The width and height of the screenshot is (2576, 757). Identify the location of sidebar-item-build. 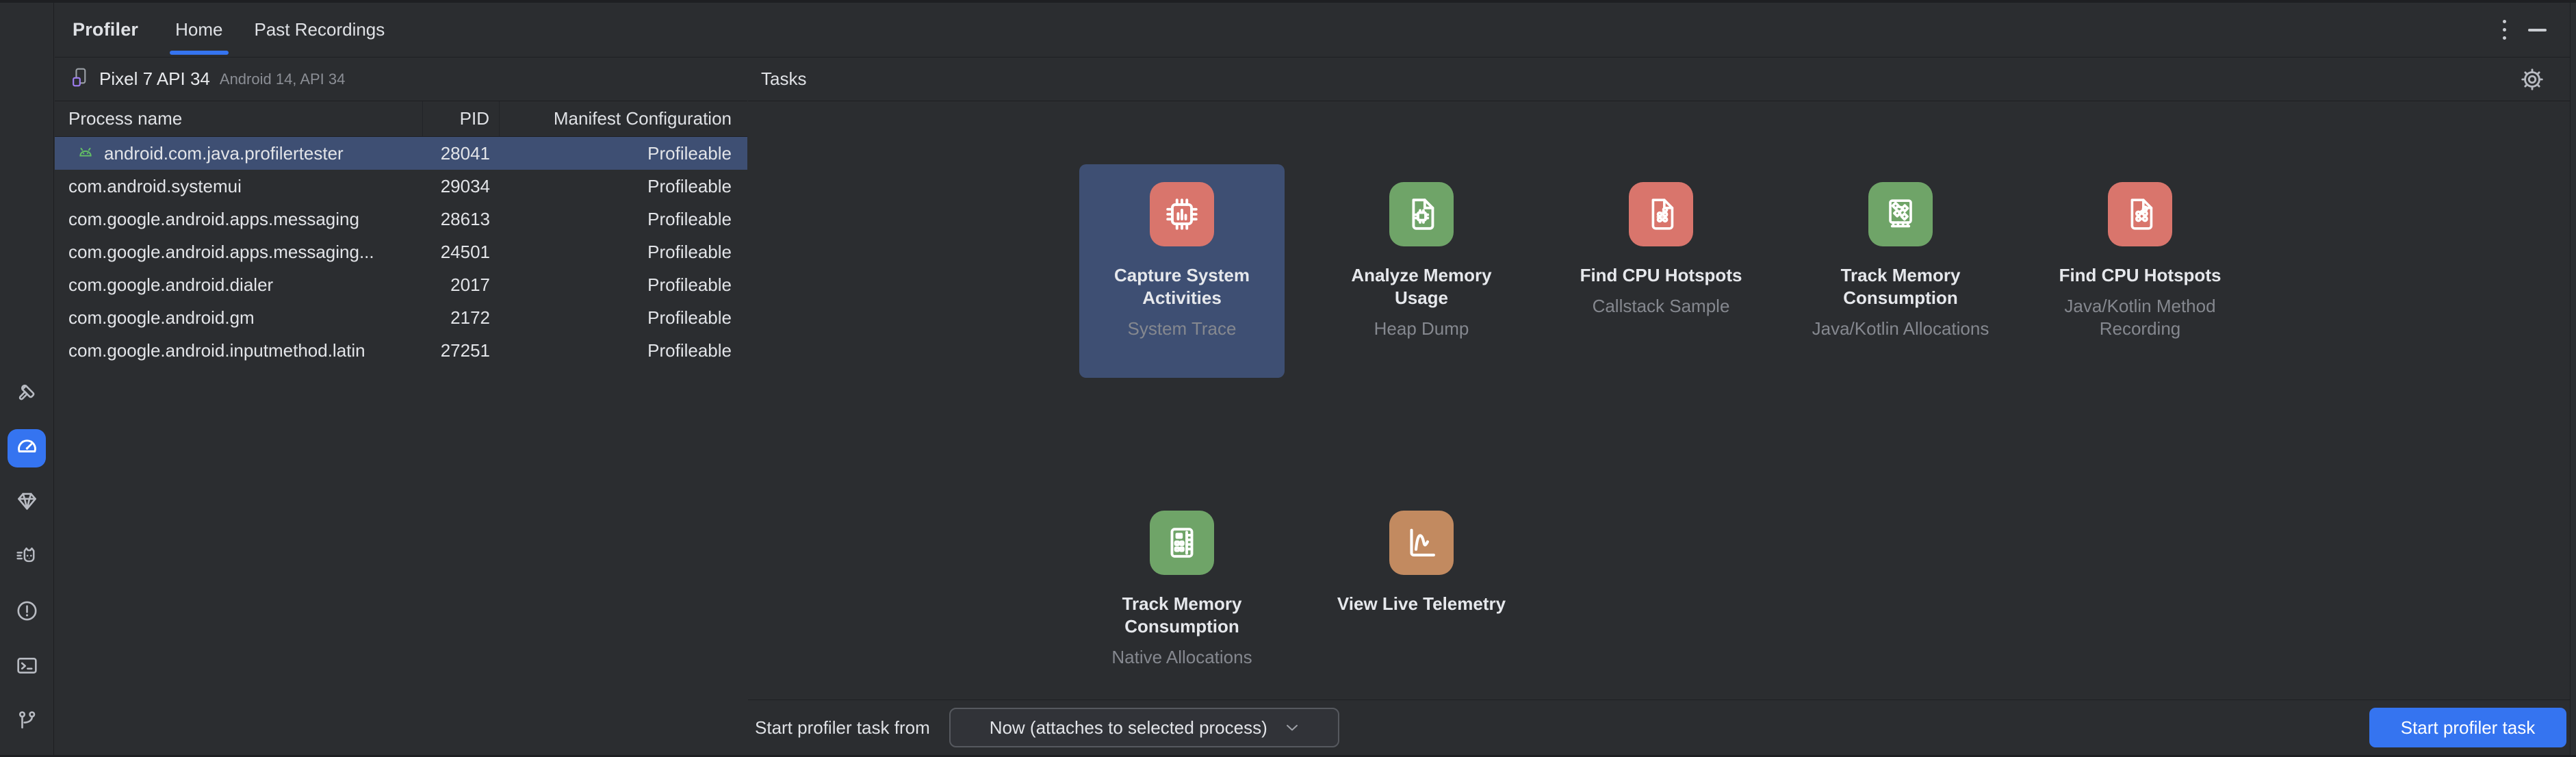
(27, 393).